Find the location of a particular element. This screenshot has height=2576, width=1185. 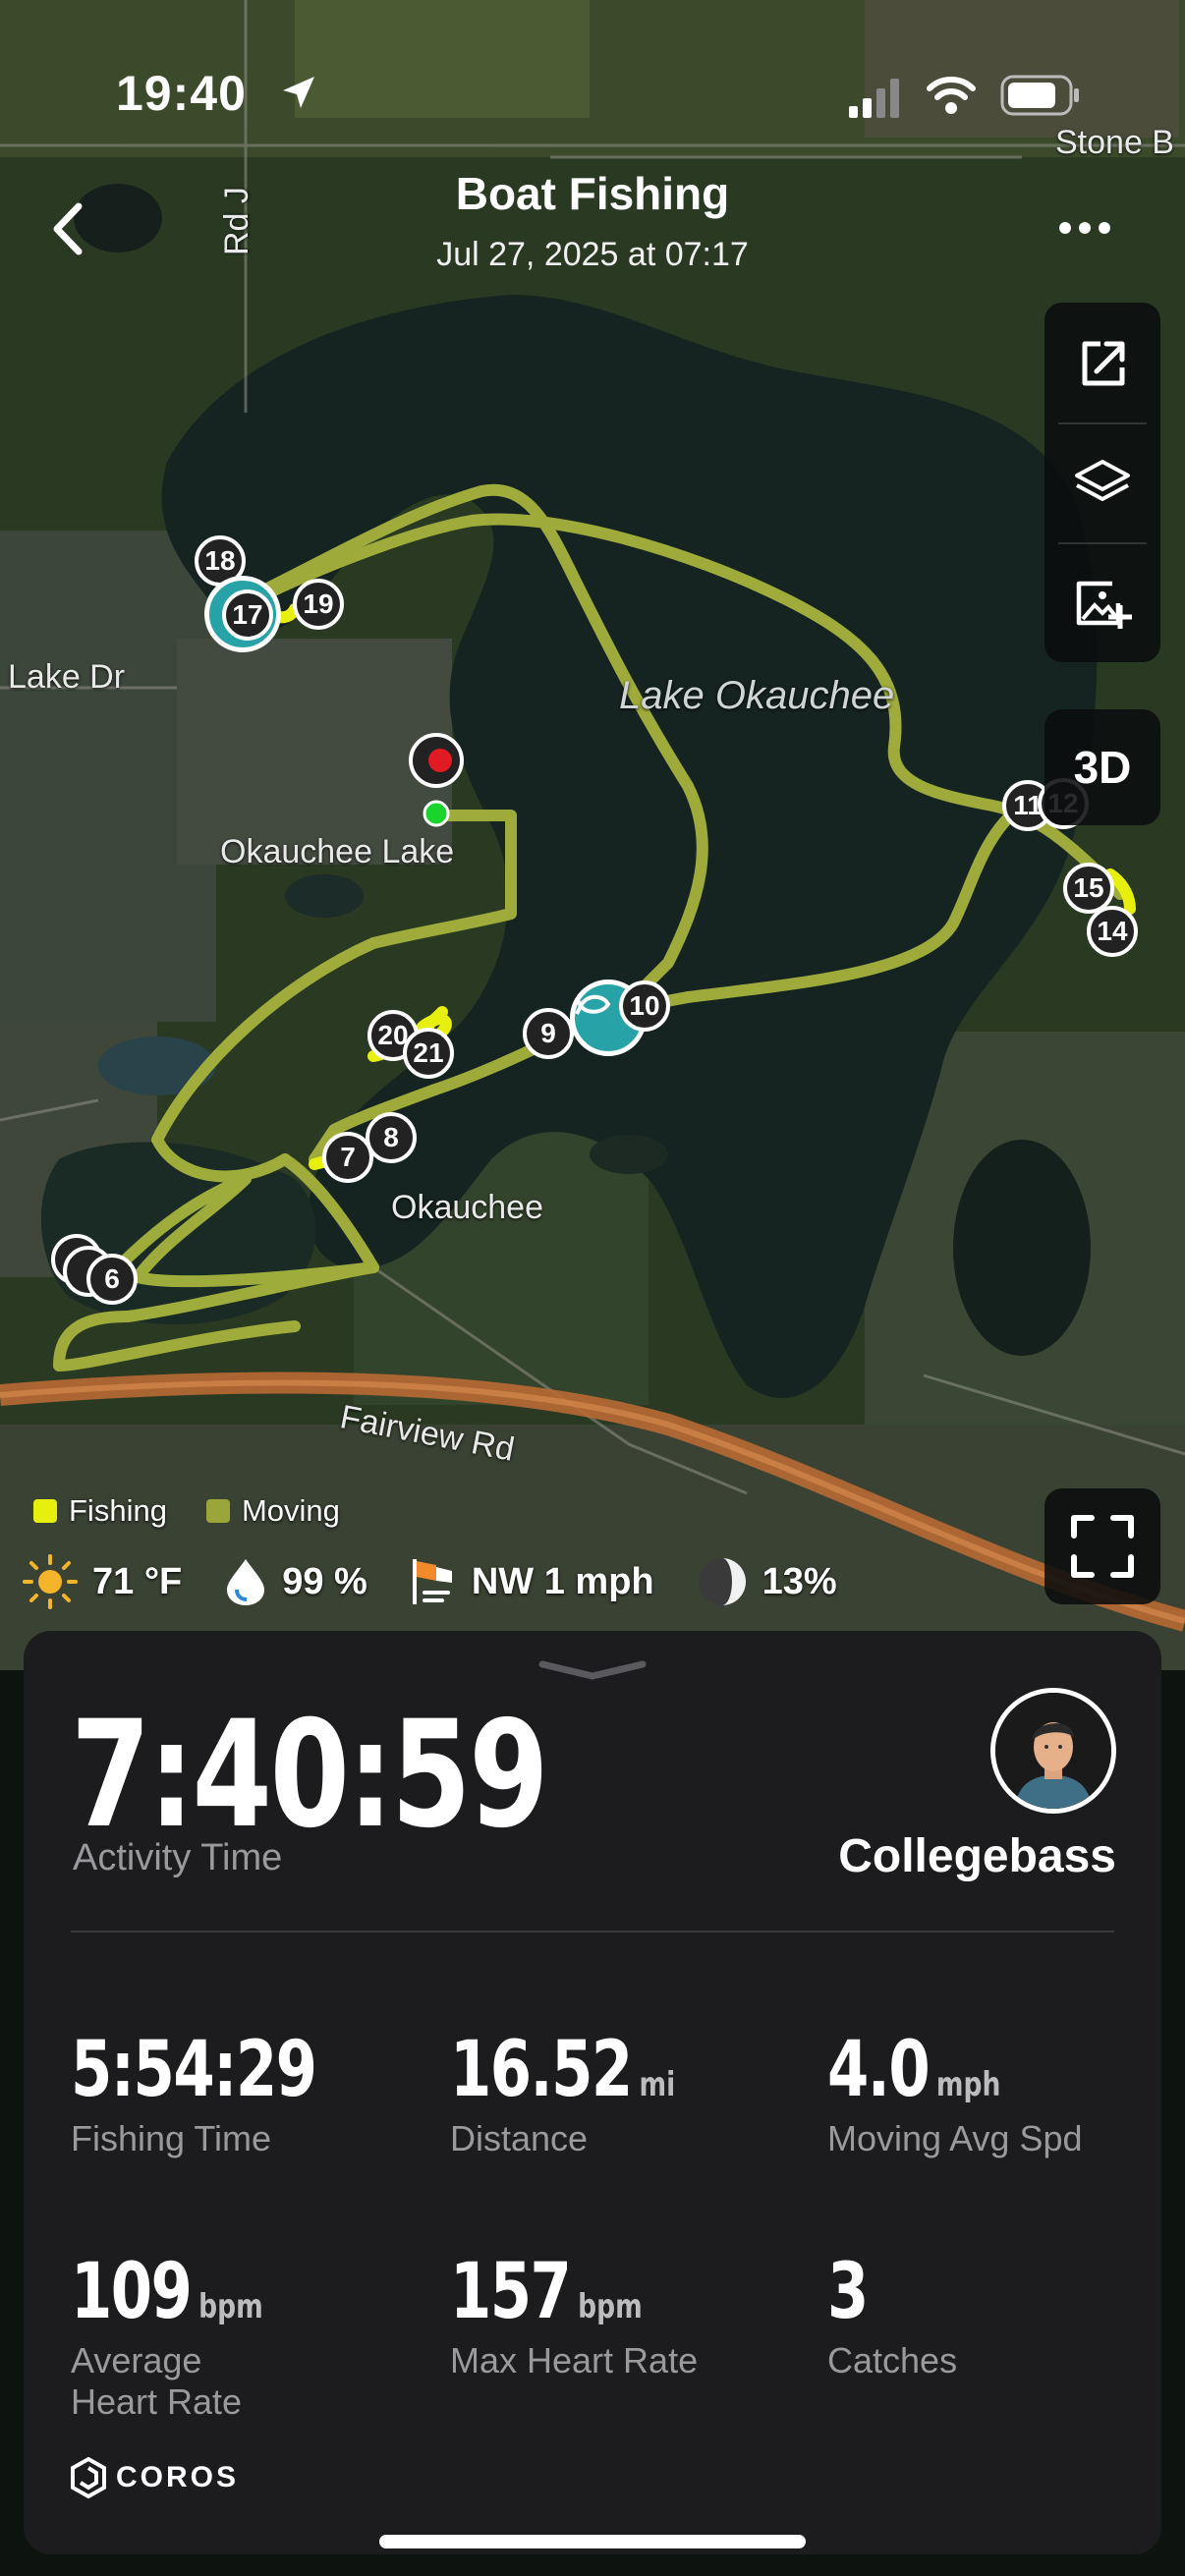

location-arrow-icon is located at coordinates (298, 92).